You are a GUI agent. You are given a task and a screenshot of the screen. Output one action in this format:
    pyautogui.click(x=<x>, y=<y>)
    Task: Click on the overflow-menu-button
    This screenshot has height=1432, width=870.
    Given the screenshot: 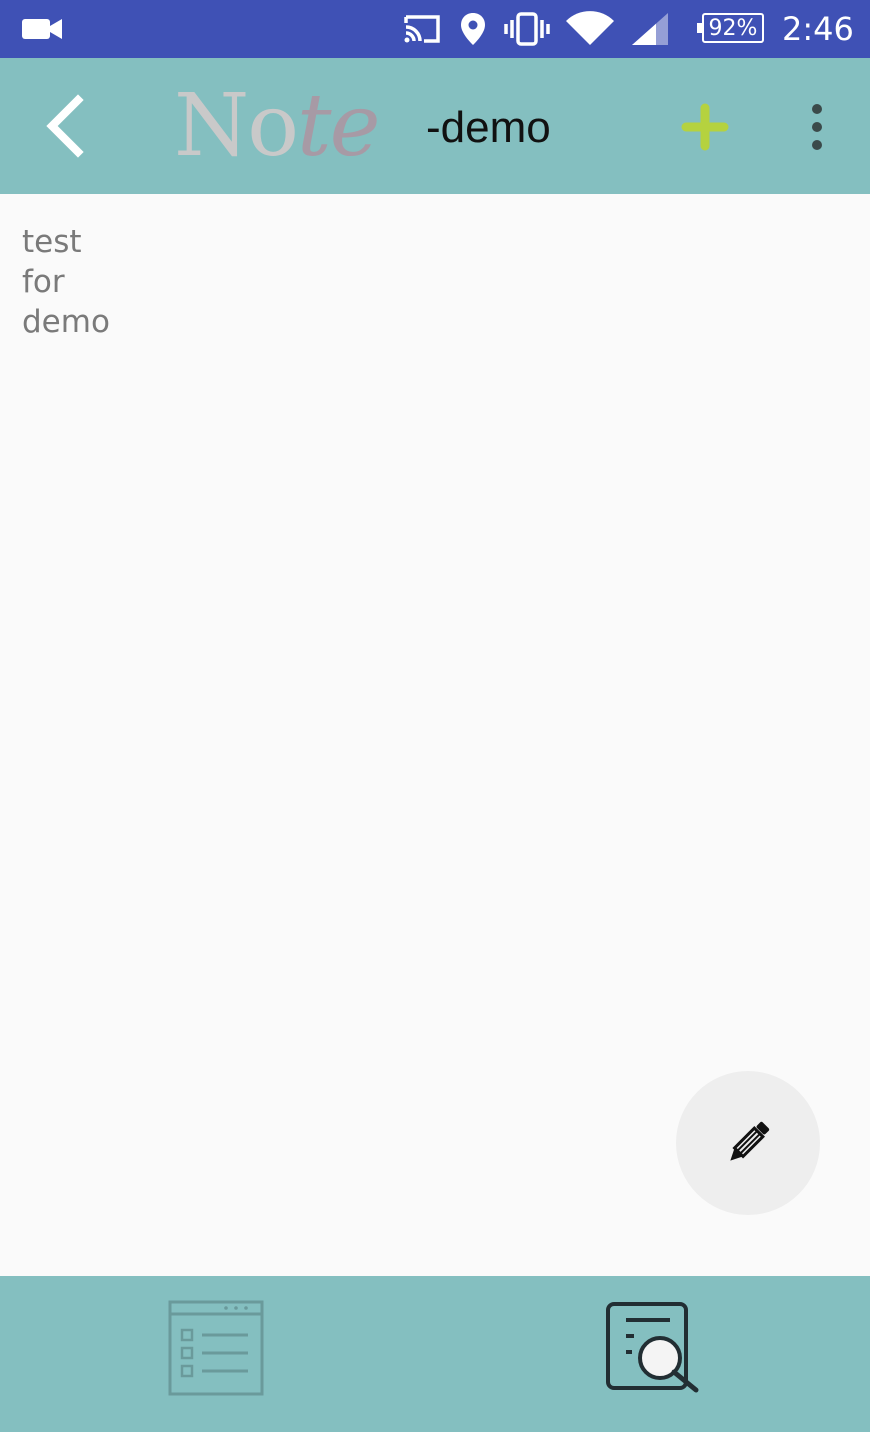 What is the action you would take?
    pyautogui.click(x=817, y=127)
    